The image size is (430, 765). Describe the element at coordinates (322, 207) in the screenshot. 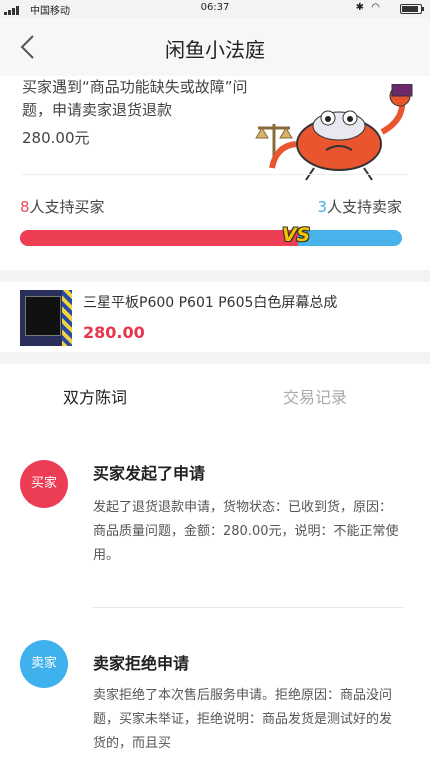

I see `seller-support-count: 3` at that location.